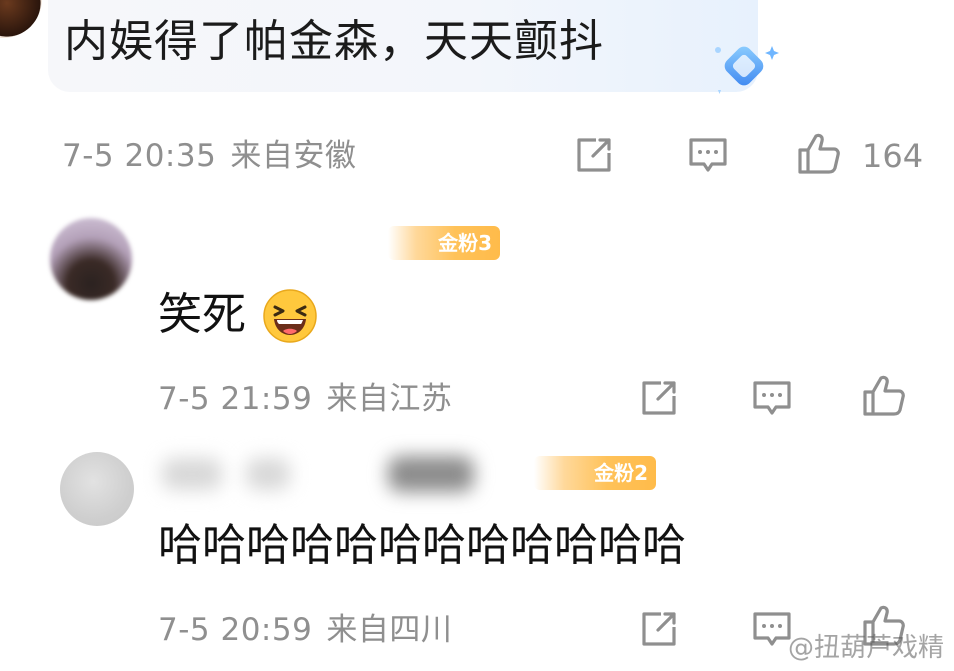  I want to click on reply-text: 哈哈哈哈哈哈哈哈哈哈哈哈, so click(422, 545).